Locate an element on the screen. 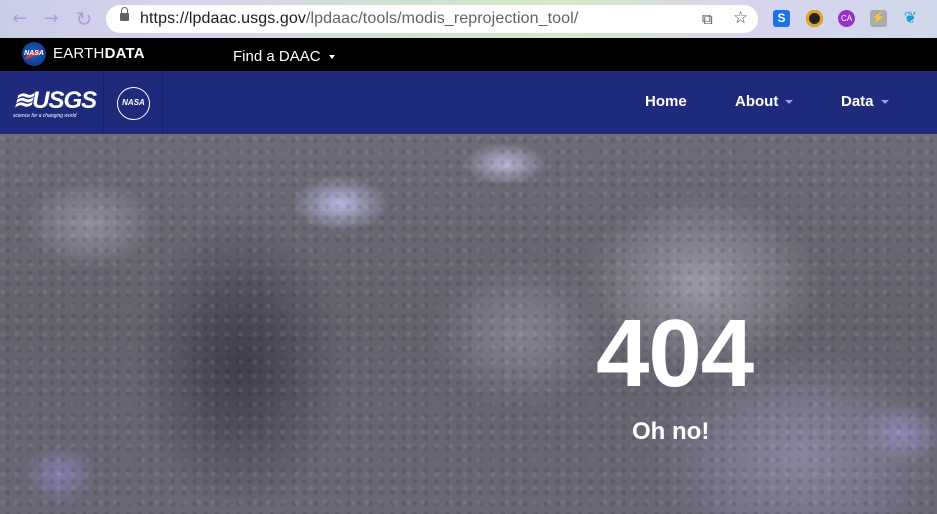  usgs-logo-mark: ≋USGS is located at coordinates (55, 100).